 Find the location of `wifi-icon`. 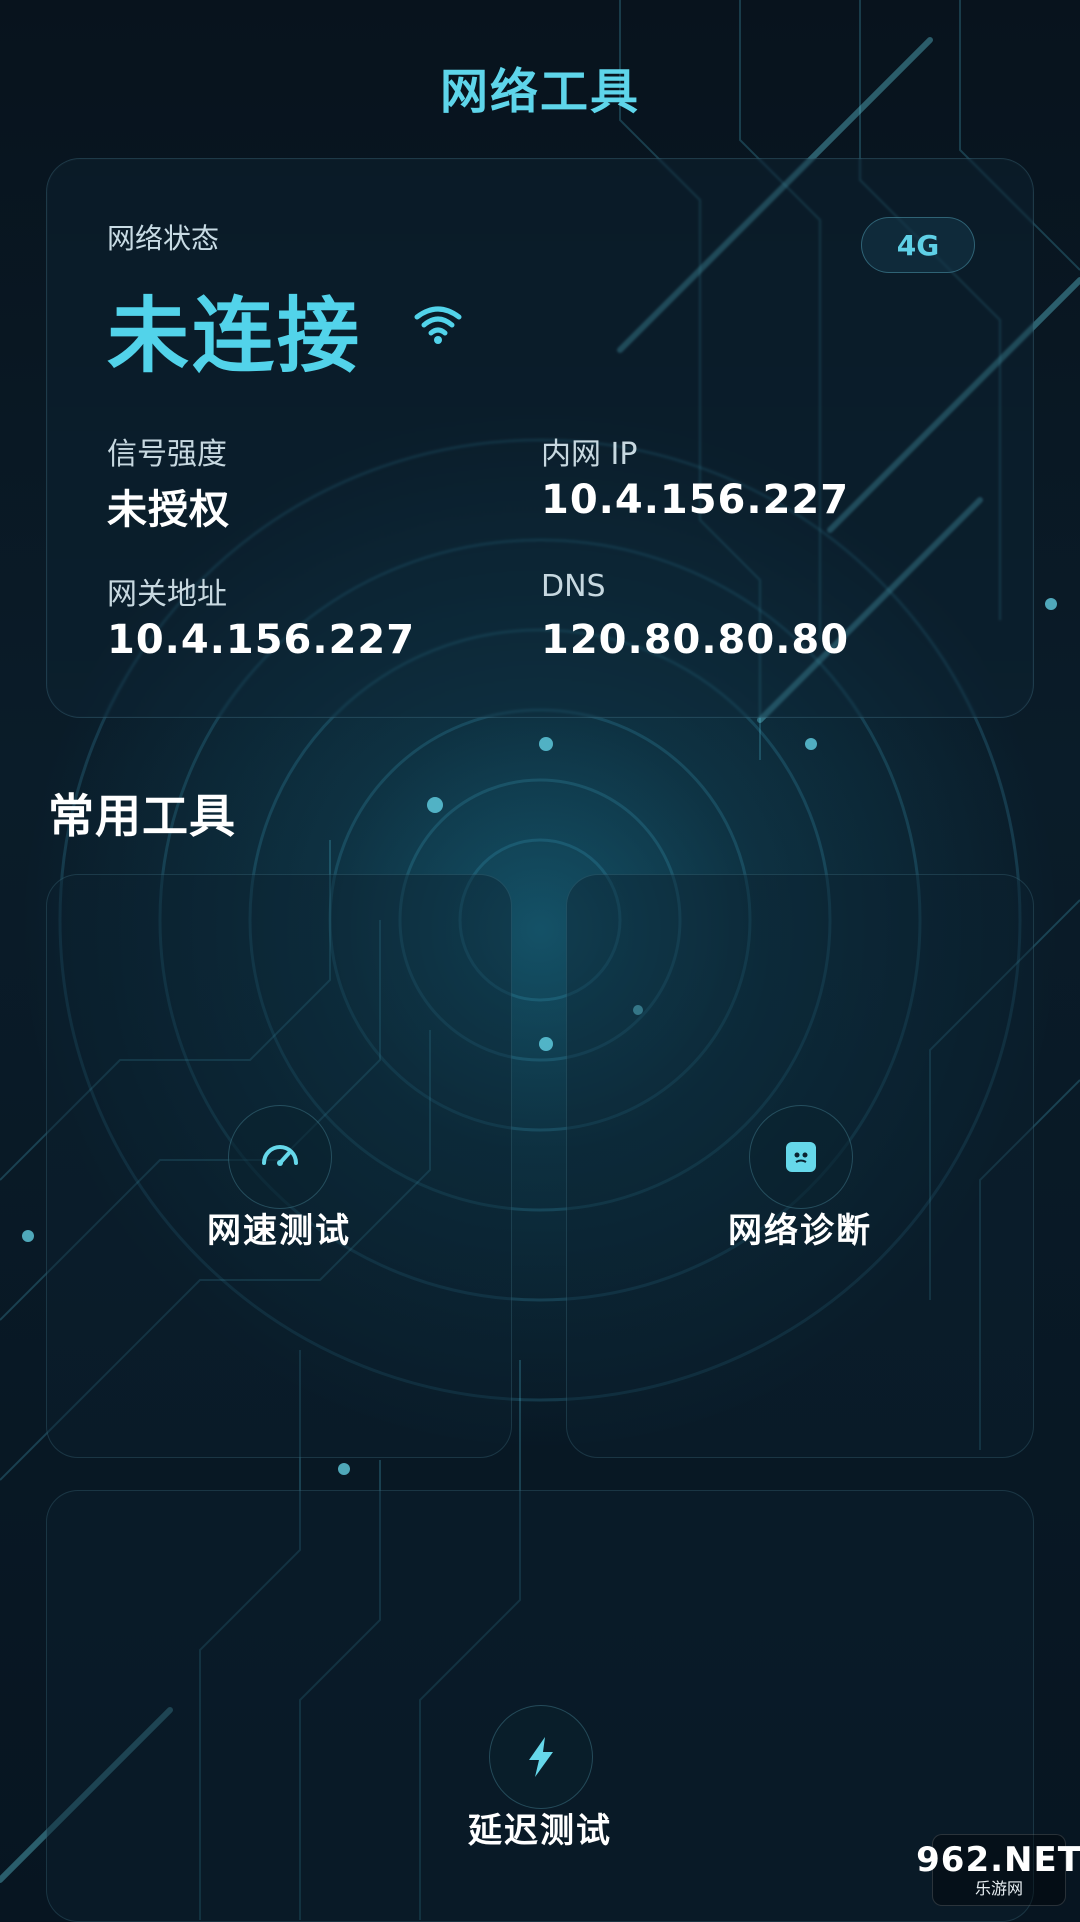

wifi-icon is located at coordinates (438, 325).